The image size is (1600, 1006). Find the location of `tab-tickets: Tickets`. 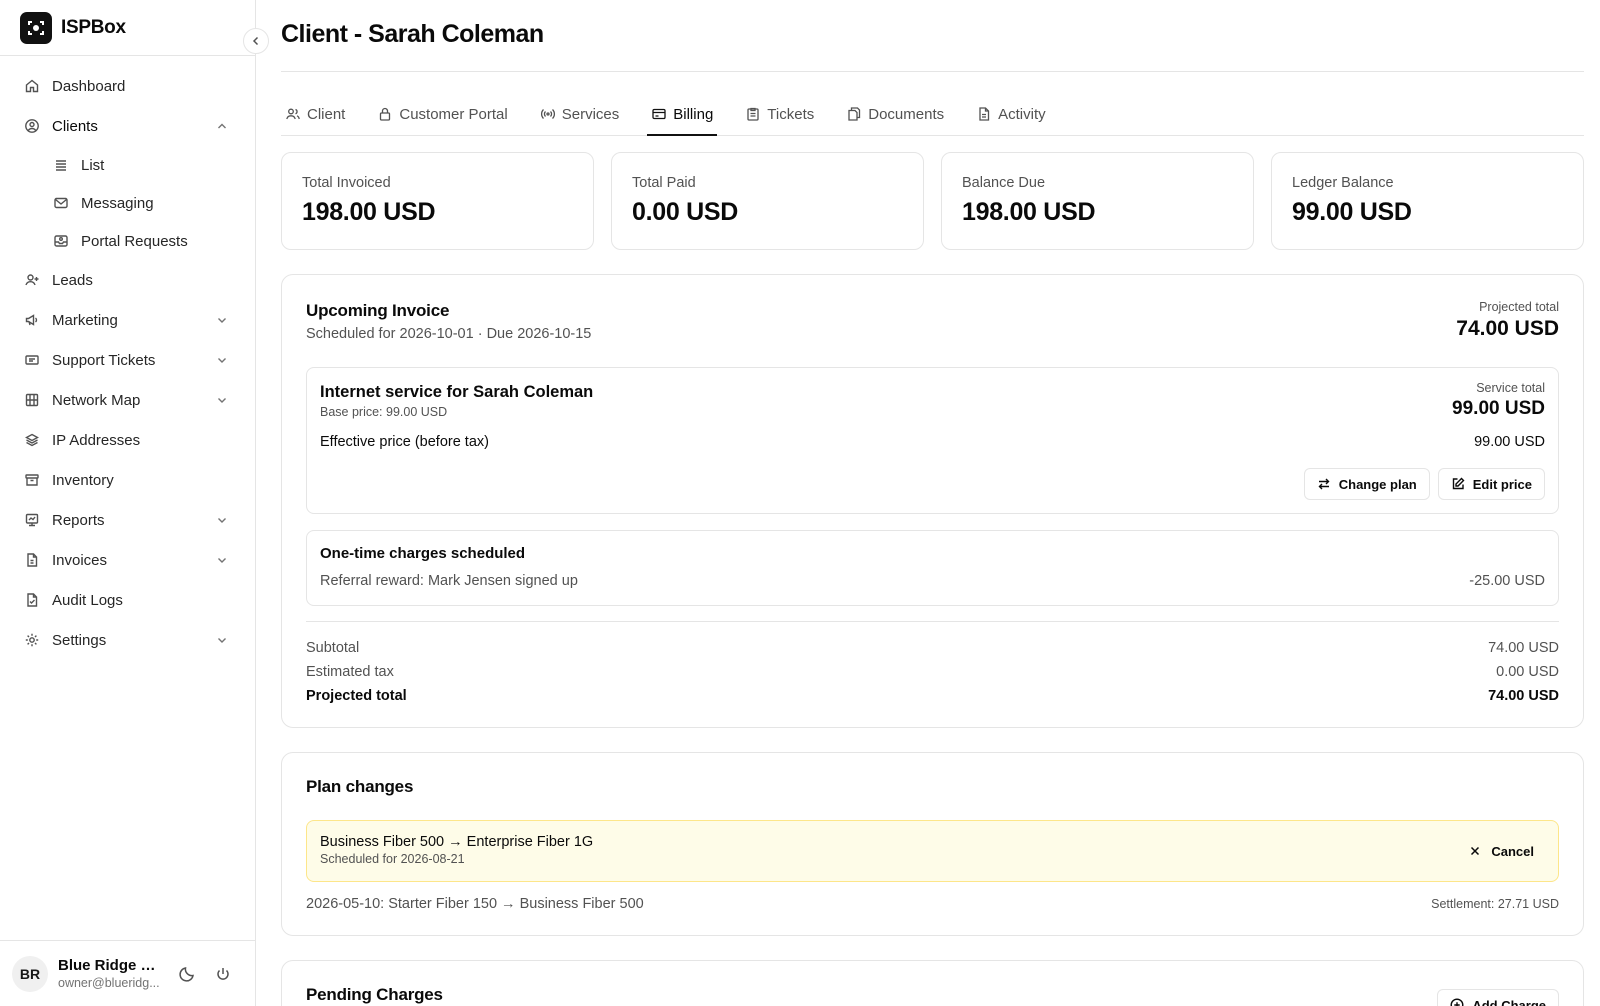

tab-tickets: Tickets is located at coordinates (779, 114).